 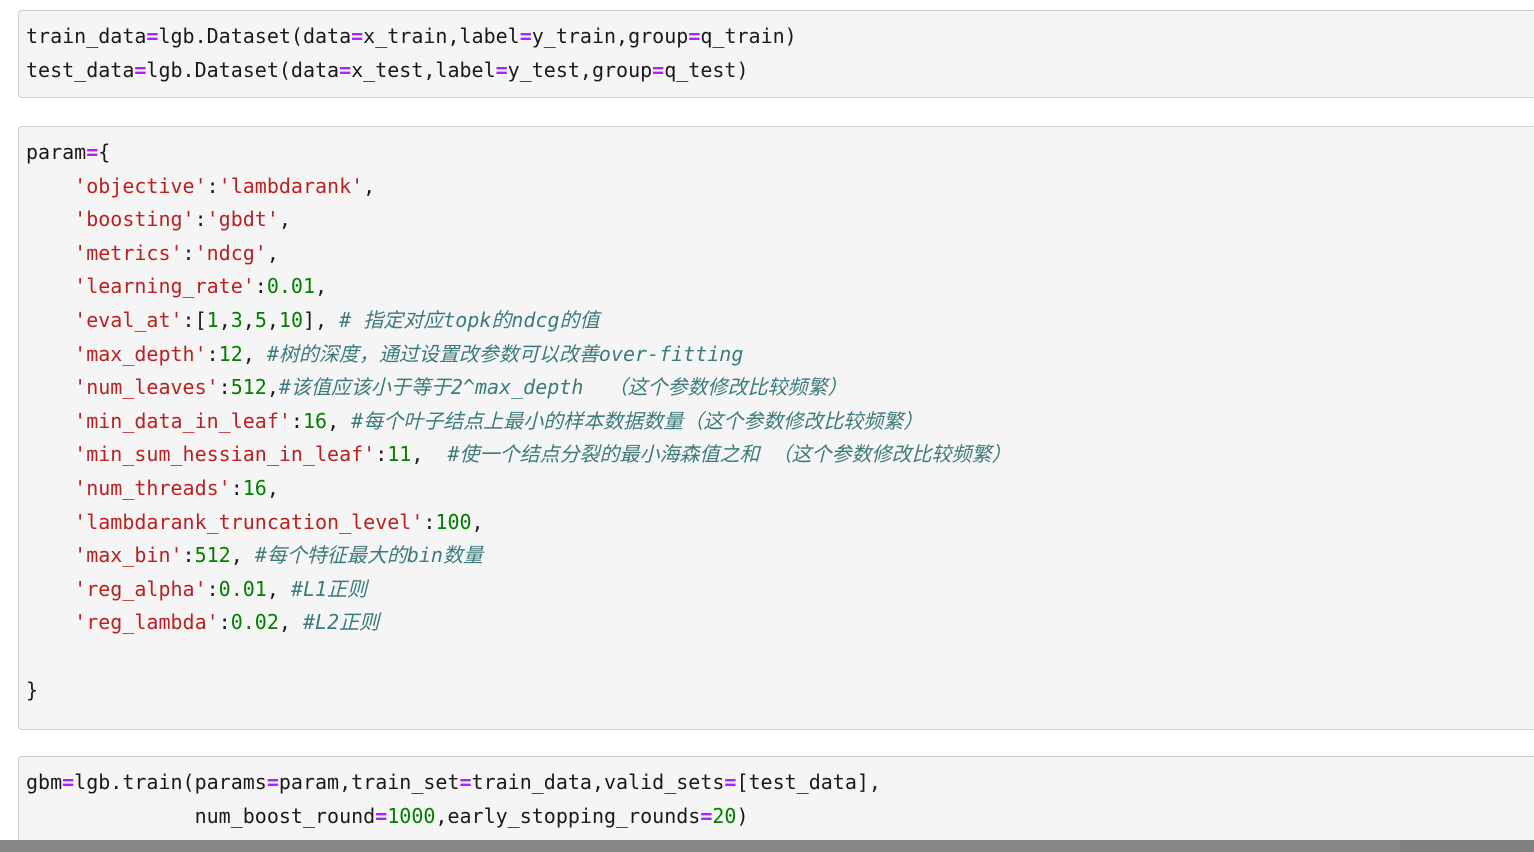 What do you see at coordinates (242, 219) in the screenshot?
I see `code-token-str: 'gbdt'` at bounding box center [242, 219].